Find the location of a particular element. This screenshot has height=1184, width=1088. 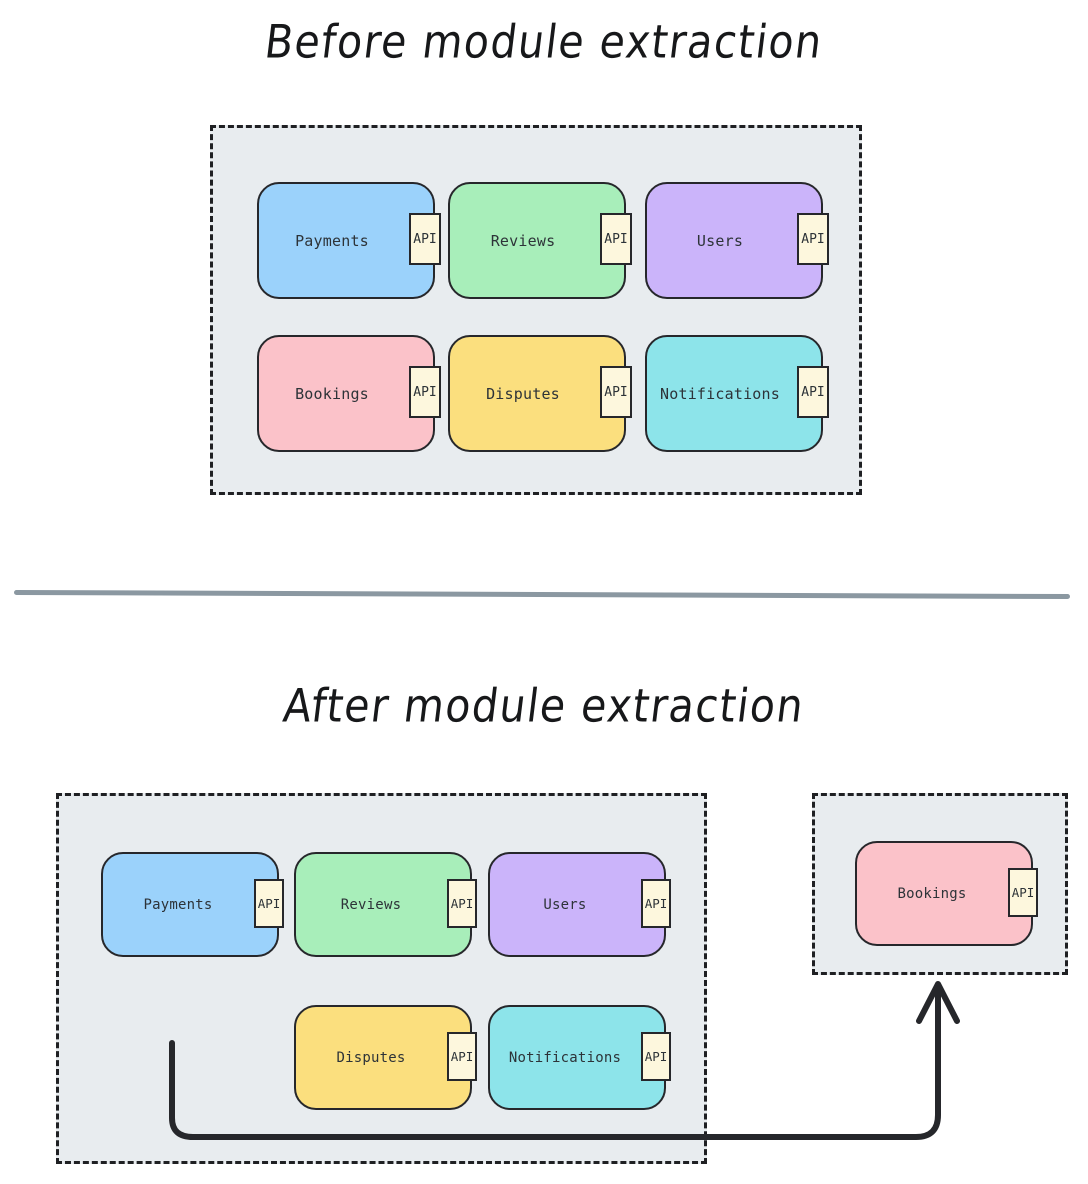

before-section-title: Before module extraction is located at coordinates (544, 42).